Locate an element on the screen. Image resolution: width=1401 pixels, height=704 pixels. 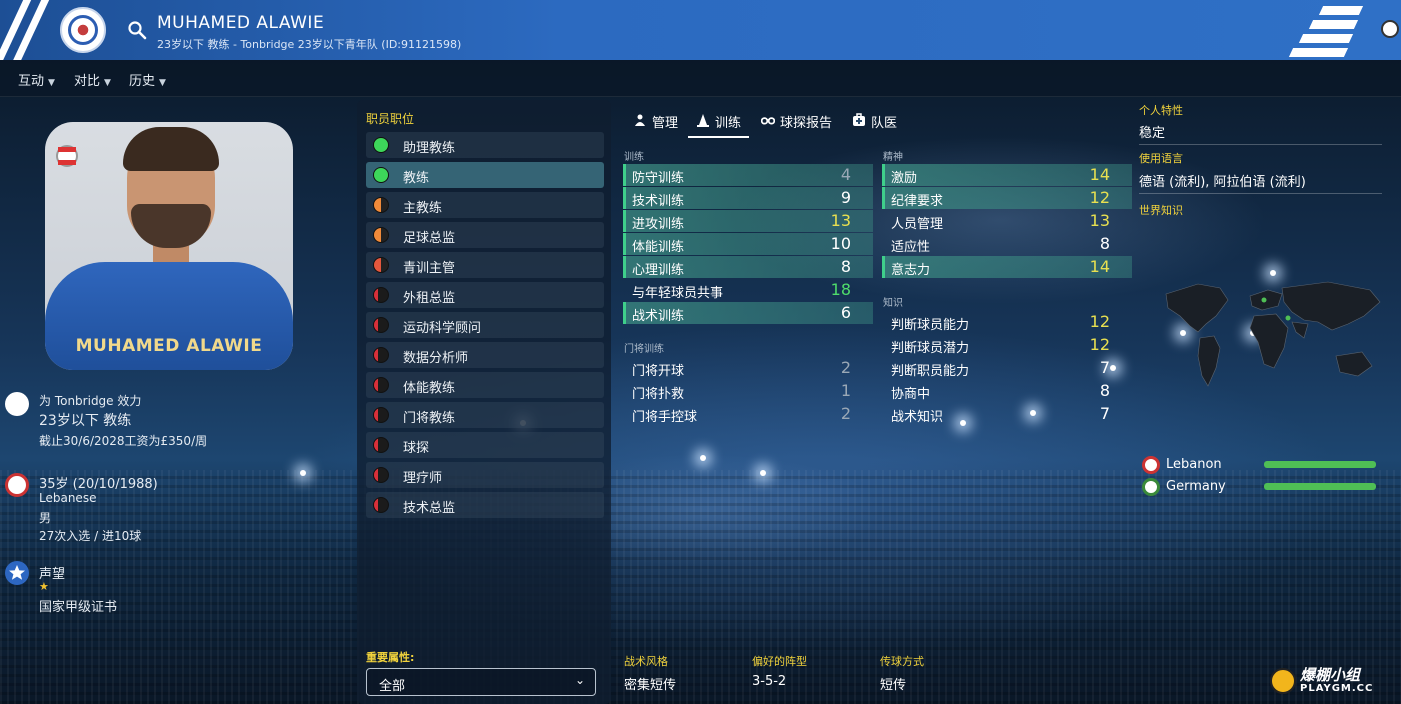
attribute-name: 判断职员能力 is located at coordinates (930, 371).